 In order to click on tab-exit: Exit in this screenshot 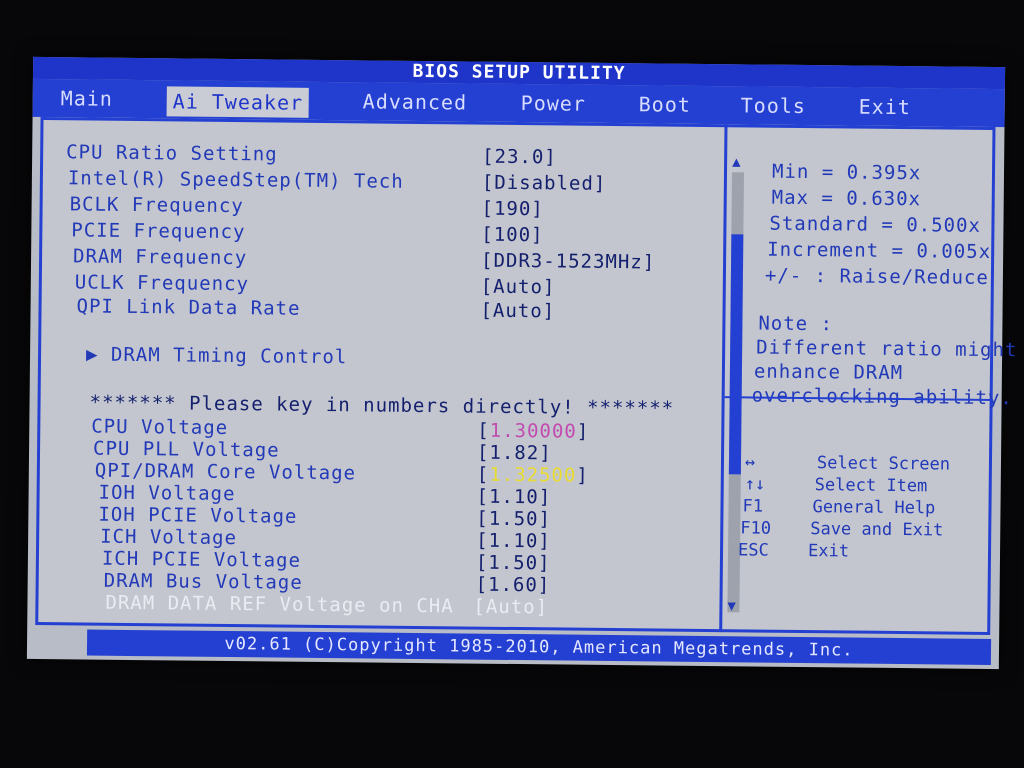, I will do `click(885, 107)`.